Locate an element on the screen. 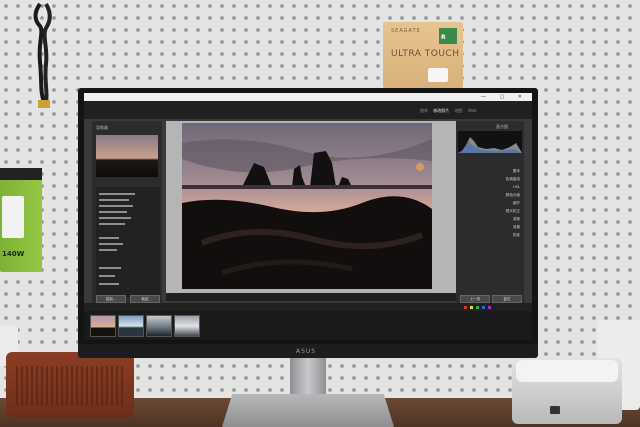 The image size is (640, 427). usb-port is located at coordinates (555, 410).